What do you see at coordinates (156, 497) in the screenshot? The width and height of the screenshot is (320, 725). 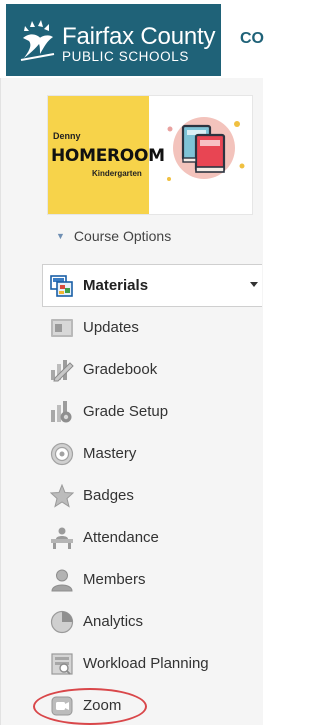 I see `sidebar-item-badges: Badges` at bounding box center [156, 497].